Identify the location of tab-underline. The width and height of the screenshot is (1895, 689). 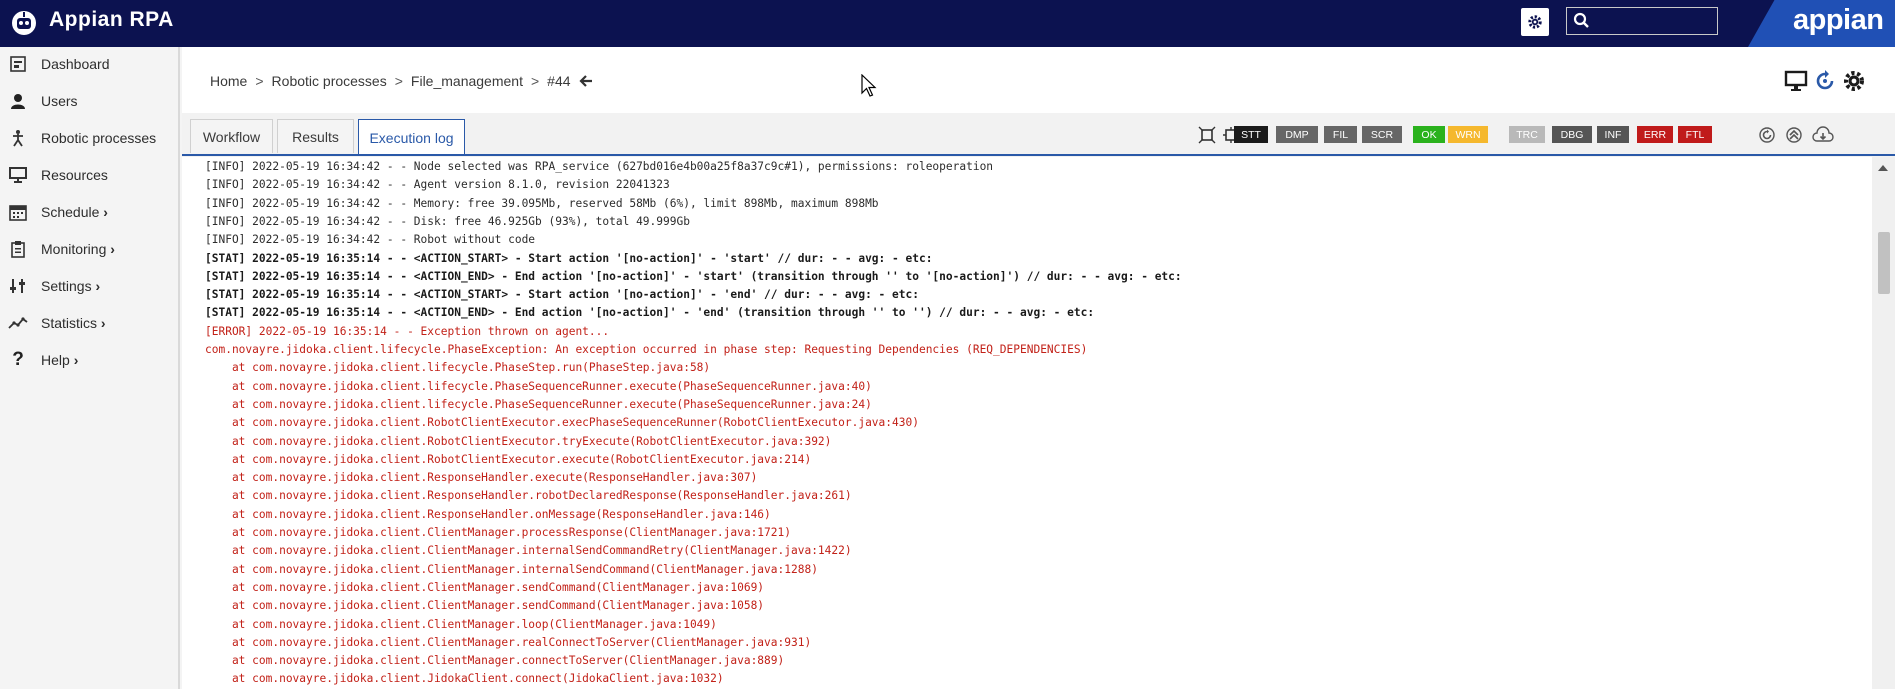
(1038, 155).